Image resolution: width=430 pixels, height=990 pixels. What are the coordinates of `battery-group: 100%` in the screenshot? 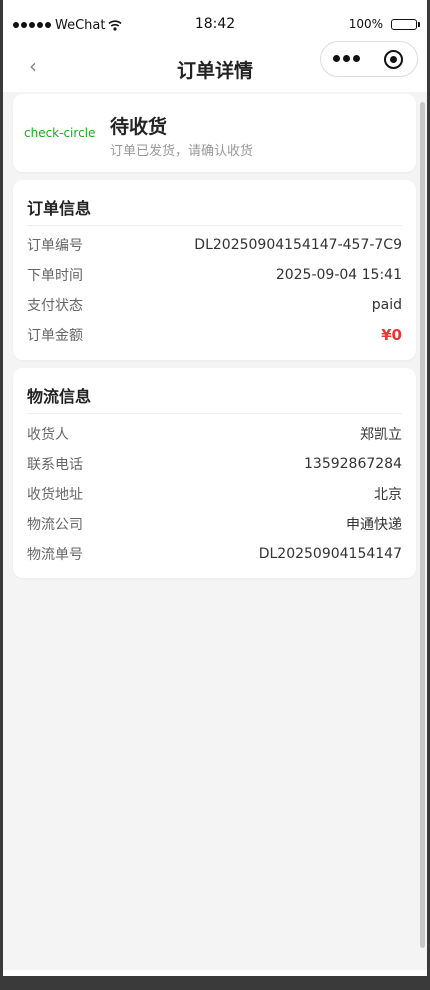 It's located at (384, 24).